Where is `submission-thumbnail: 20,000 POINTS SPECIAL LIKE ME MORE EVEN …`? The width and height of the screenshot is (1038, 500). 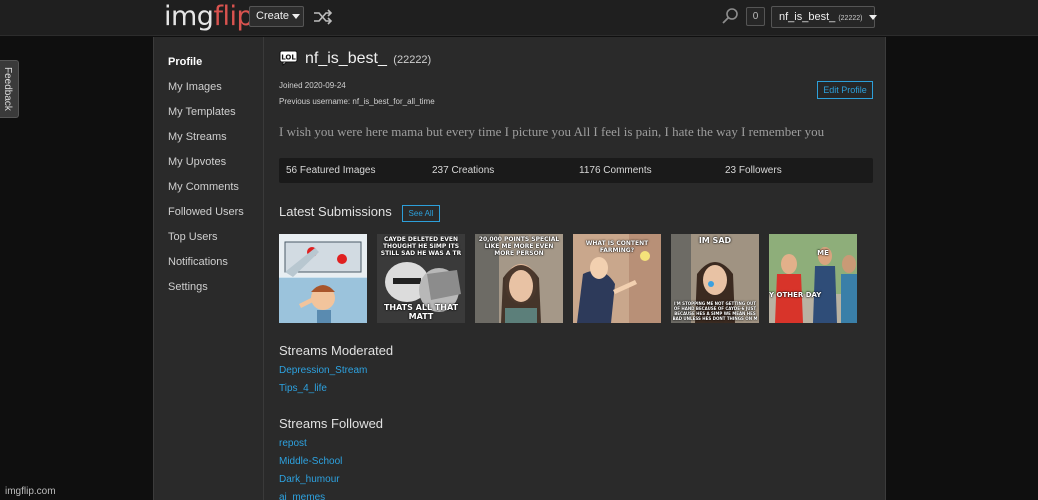 submission-thumbnail: 20,000 POINTS SPECIAL LIKE ME MORE EVEN … is located at coordinates (519, 278).